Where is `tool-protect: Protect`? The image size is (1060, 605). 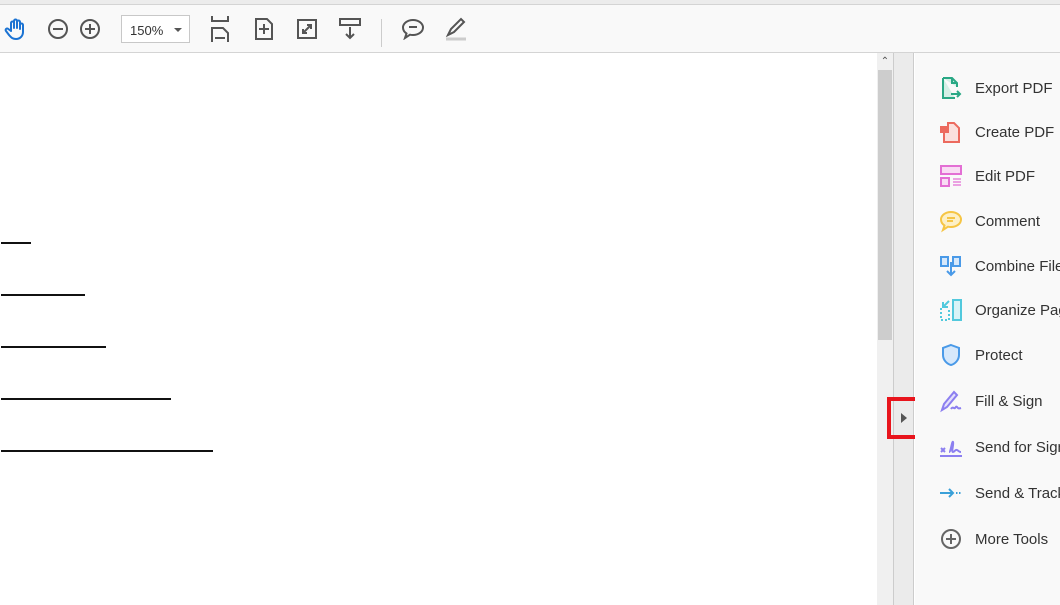 tool-protect: Protect is located at coordinates (999, 355).